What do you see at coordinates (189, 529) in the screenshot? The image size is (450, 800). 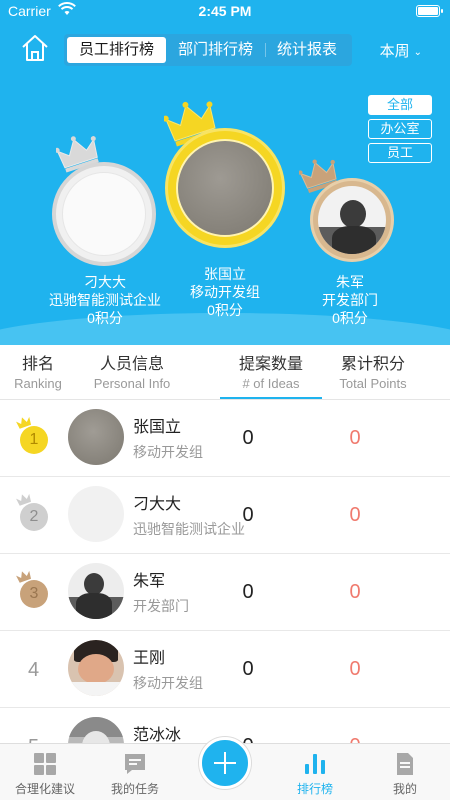 I see `row-dept: 迅驰智能测试企业` at bounding box center [189, 529].